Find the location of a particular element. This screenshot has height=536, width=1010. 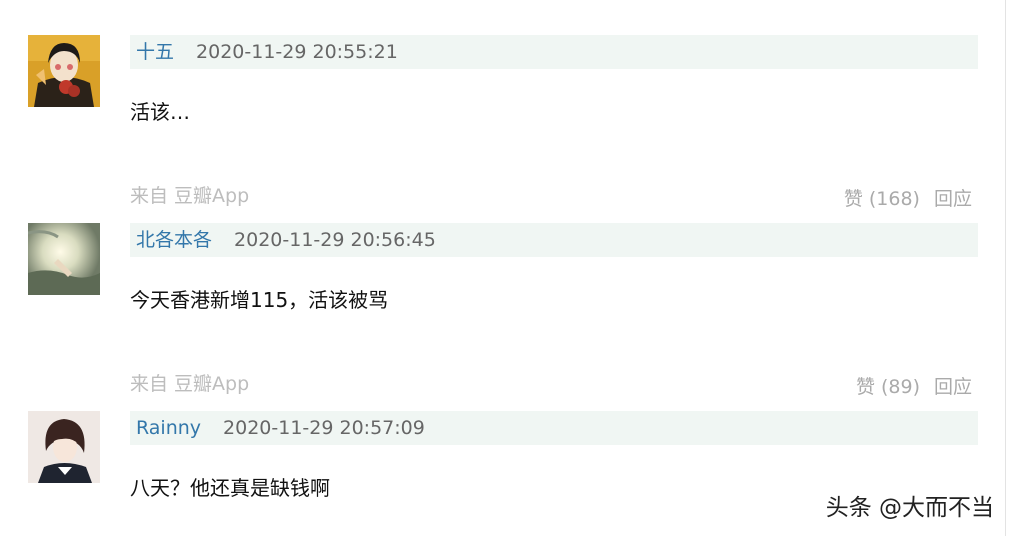

comment-content: 八天？他还真是缺钱啊 is located at coordinates (230, 488).